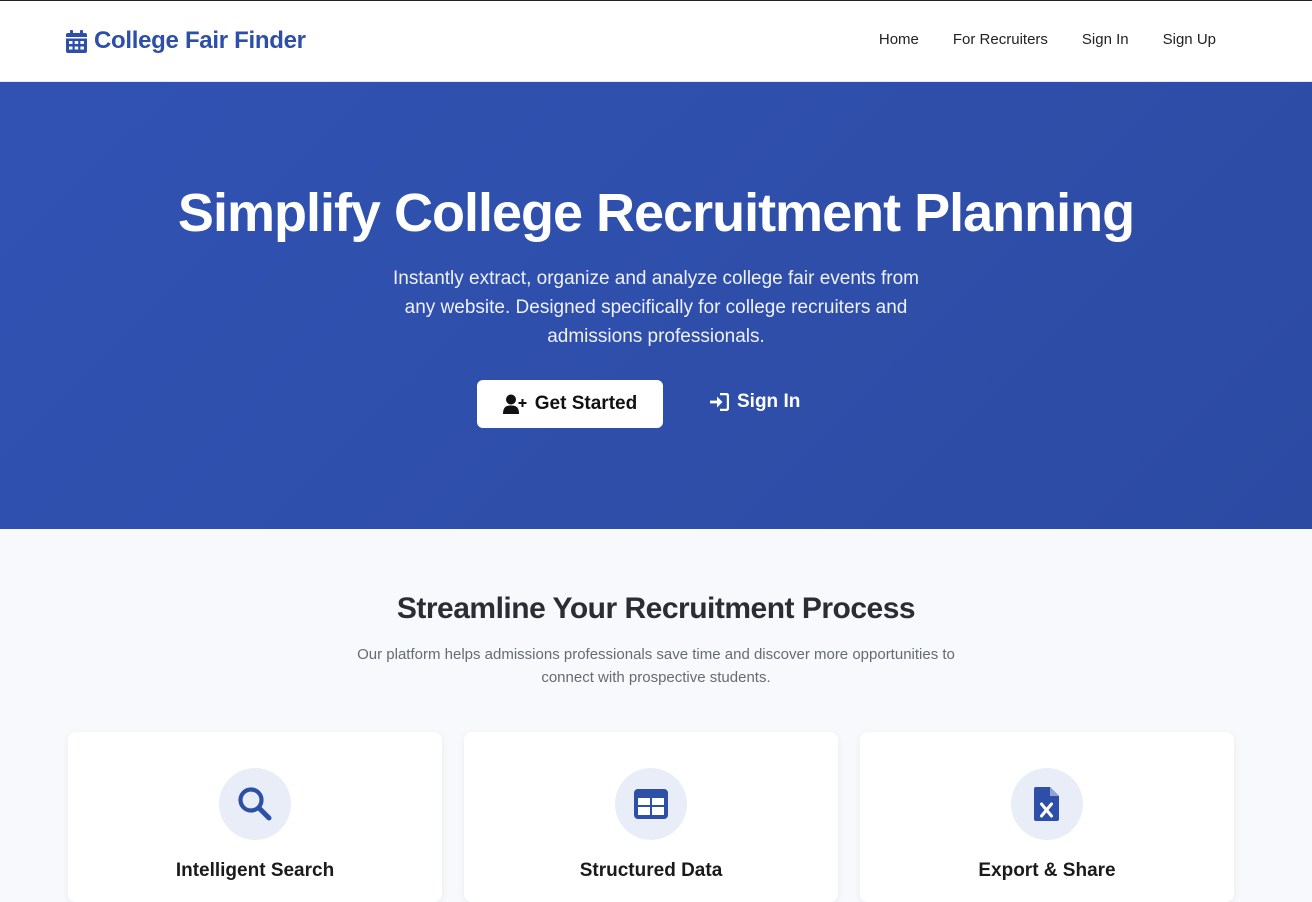  Describe the element at coordinates (1105, 39) in the screenshot. I see `nav-sign-in-link: Sign In` at that location.